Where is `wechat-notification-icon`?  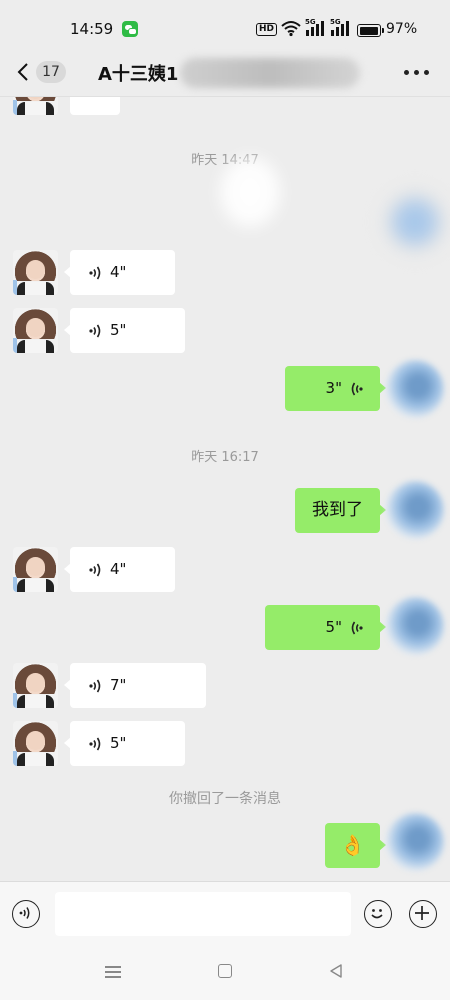 wechat-notification-icon is located at coordinates (130, 29).